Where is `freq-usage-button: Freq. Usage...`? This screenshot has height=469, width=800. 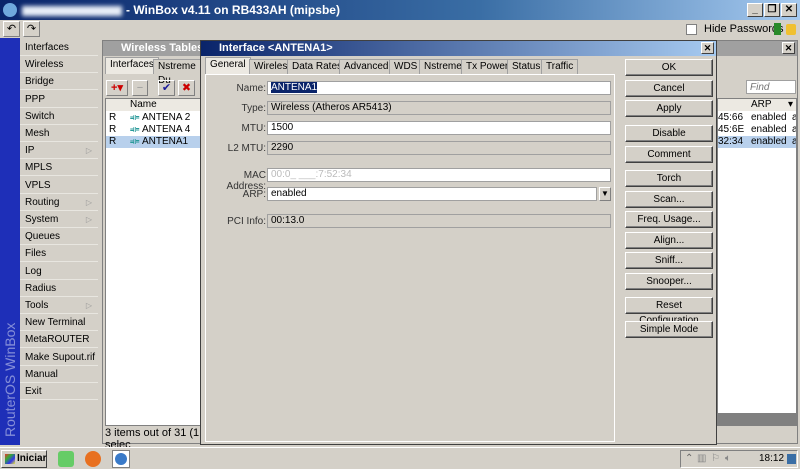 freq-usage-button: Freq. Usage... is located at coordinates (669, 219).